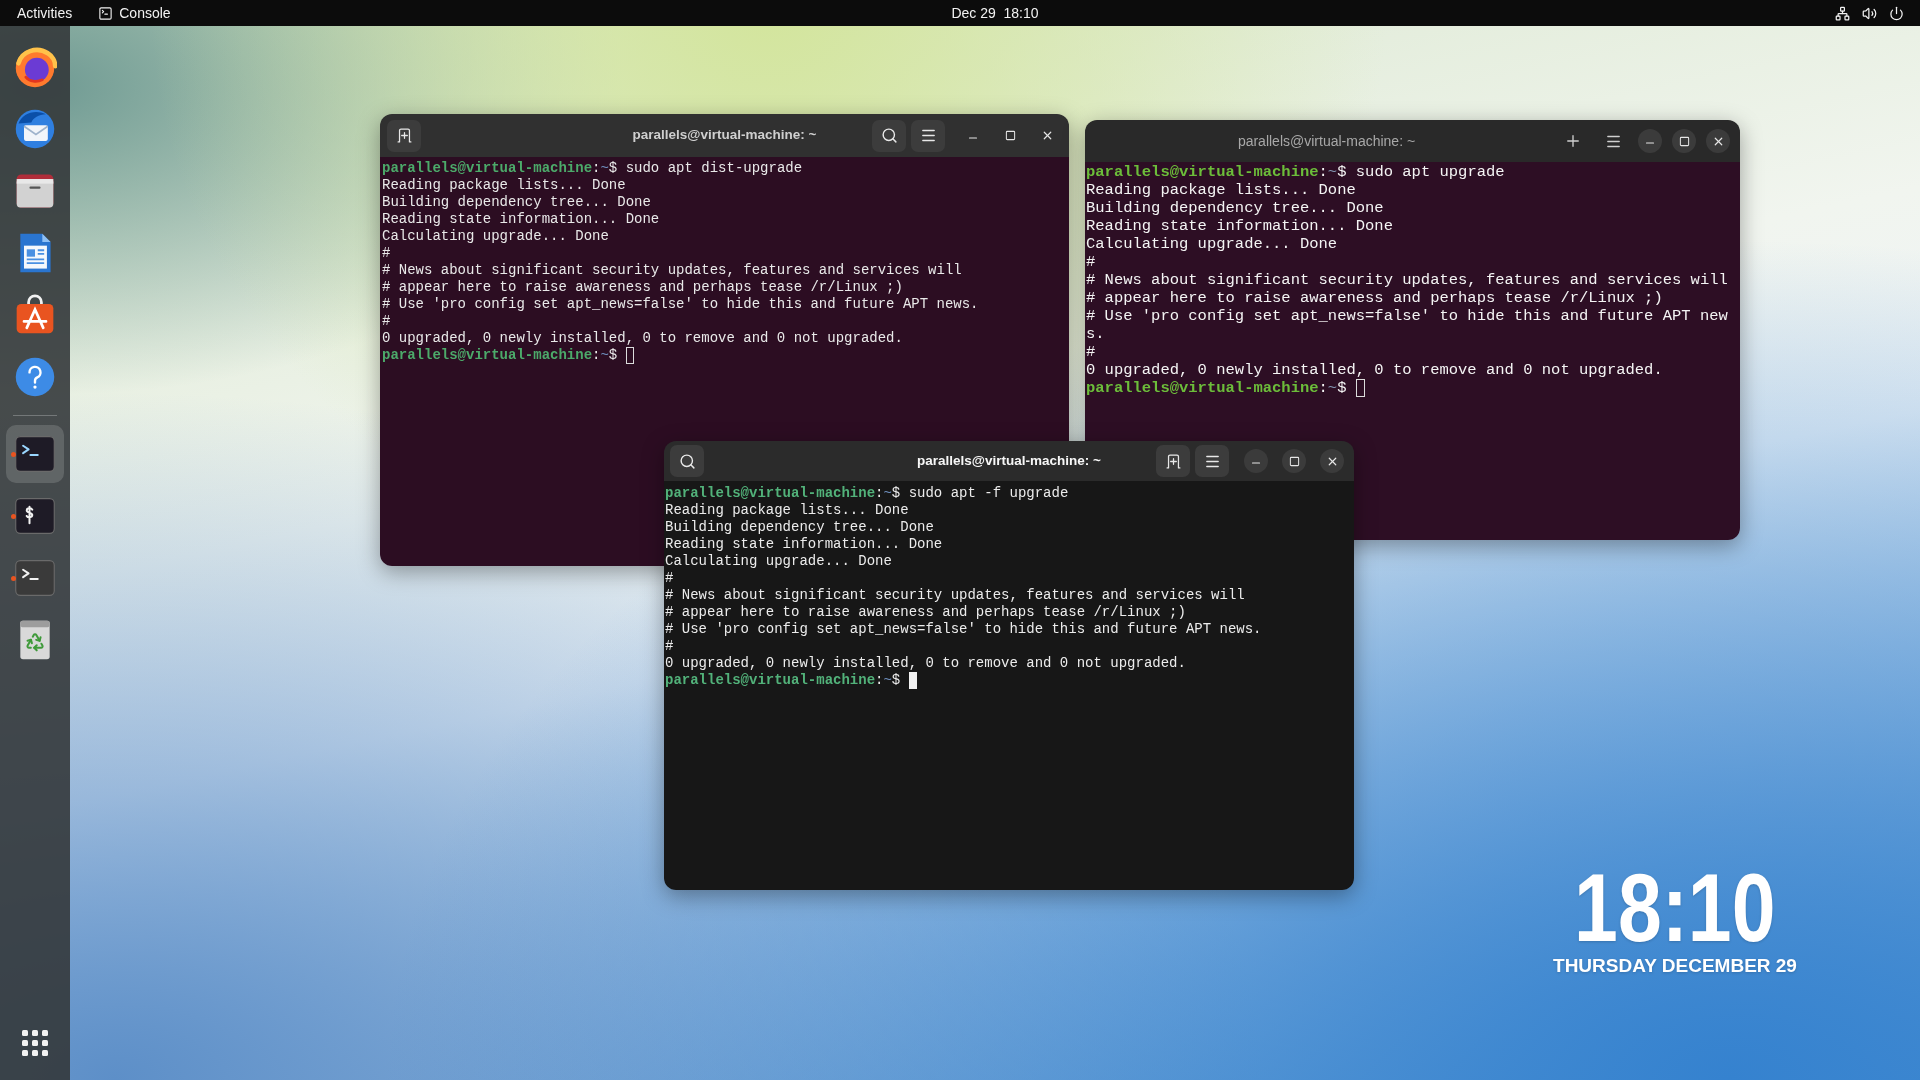 The width and height of the screenshot is (1920, 1080). What do you see at coordinates (1869, 13) in the screenshot?
I see `volume-icon` at bounding box center [1869, 13].